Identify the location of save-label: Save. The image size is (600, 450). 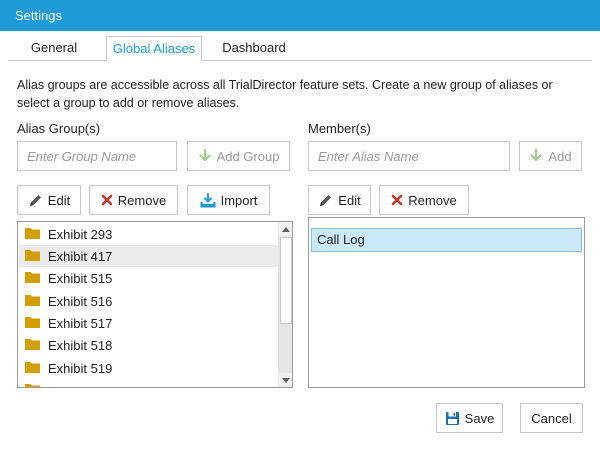
(479, 418).